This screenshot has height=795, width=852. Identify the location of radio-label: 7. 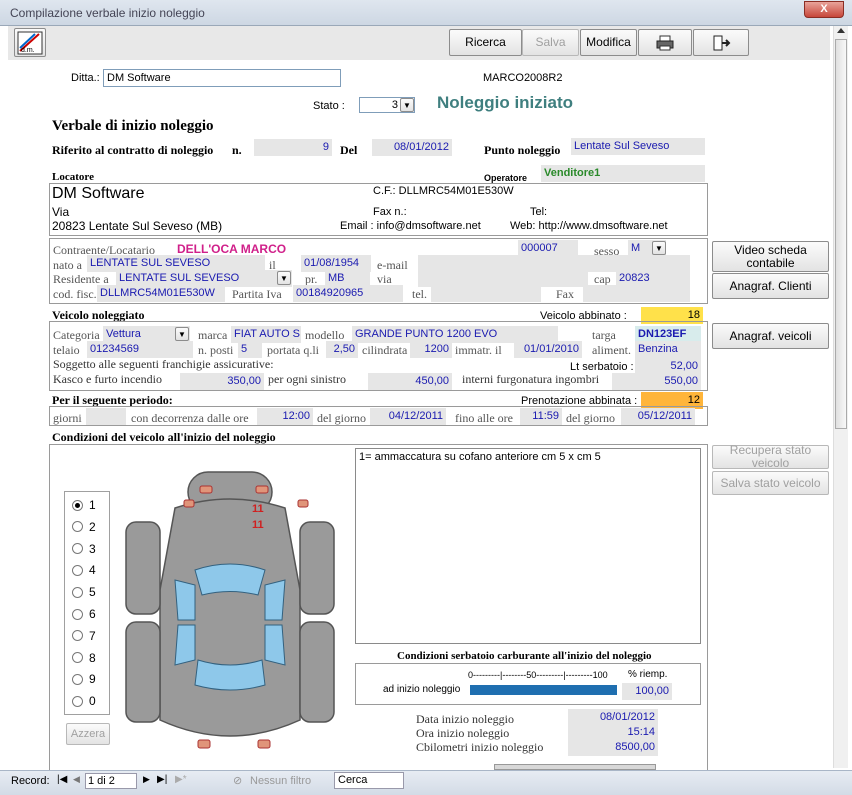
(92, 635).